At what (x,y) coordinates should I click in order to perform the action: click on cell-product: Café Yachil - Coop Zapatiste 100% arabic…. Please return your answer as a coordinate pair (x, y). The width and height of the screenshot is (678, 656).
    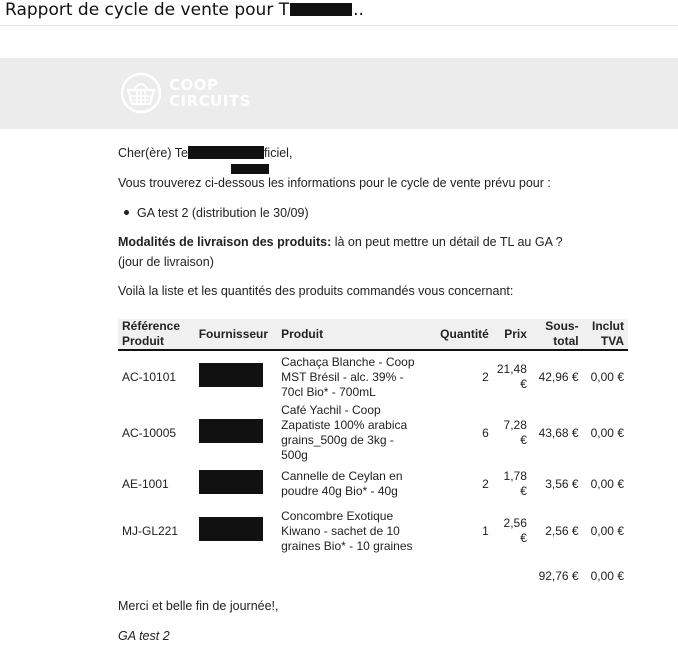
    Looking at the image, I should click on (344, 432).